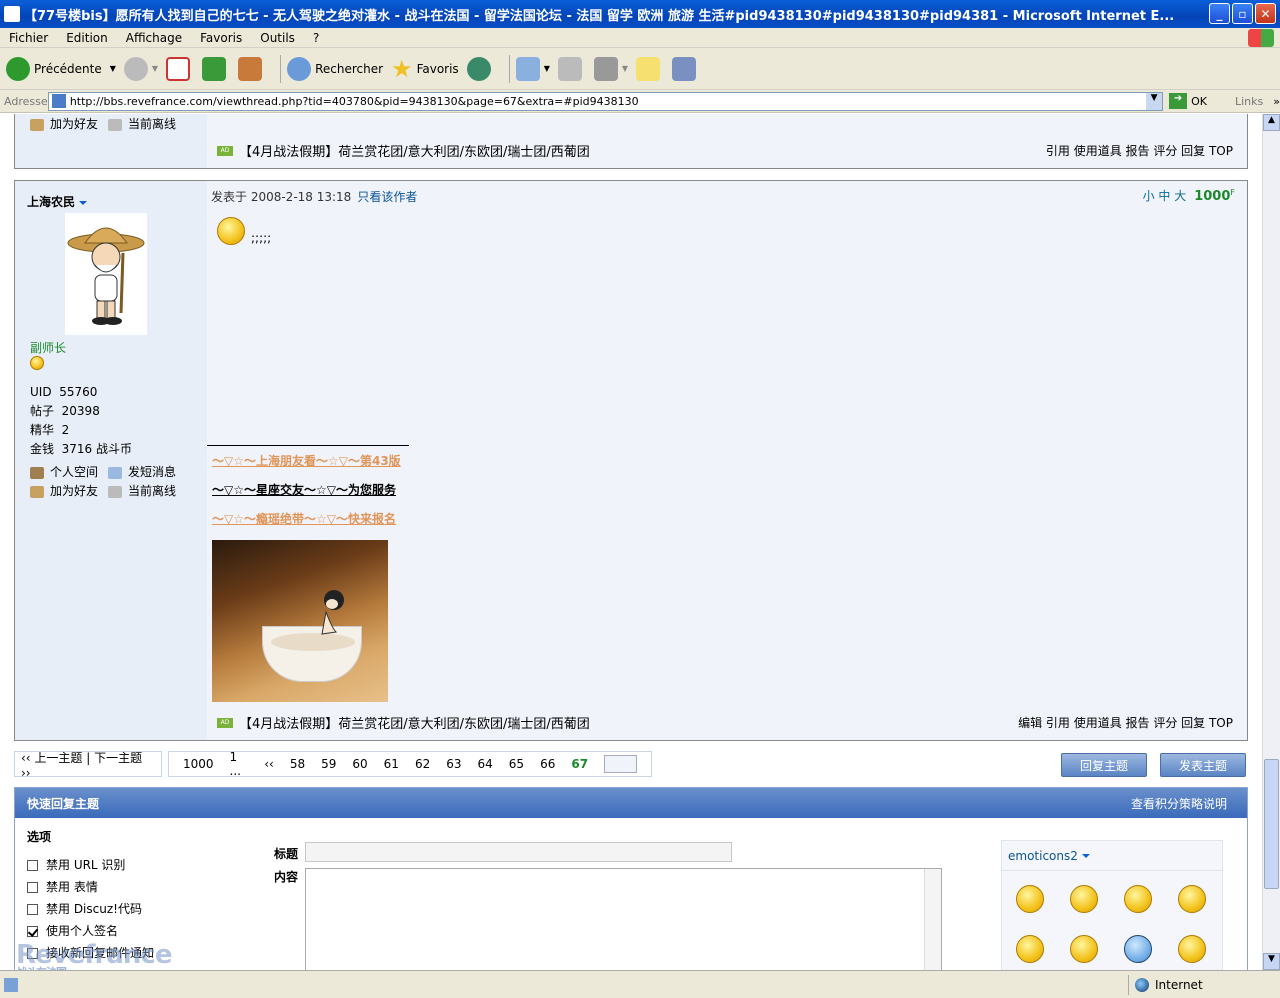 This screenshot has height=998, width=1280. I want to click on user-links-row2: 加为好友 当前离线, so click(103, 490).